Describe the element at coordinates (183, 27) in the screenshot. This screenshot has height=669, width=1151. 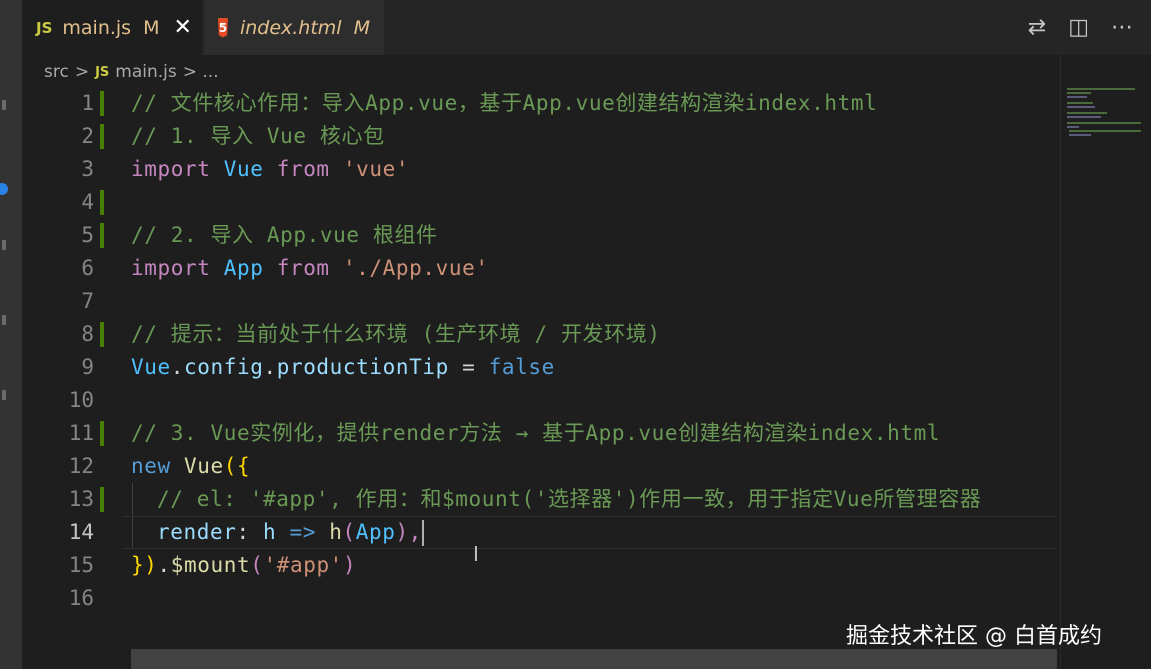
I see `close-icon: ✕` at that location.